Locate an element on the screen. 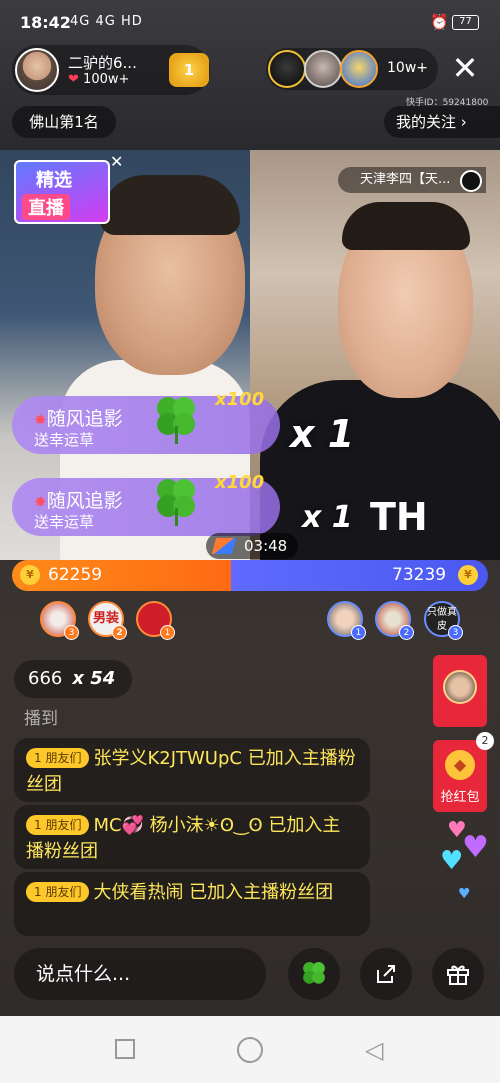  score-right-fill is located at coordinates (359, 575).